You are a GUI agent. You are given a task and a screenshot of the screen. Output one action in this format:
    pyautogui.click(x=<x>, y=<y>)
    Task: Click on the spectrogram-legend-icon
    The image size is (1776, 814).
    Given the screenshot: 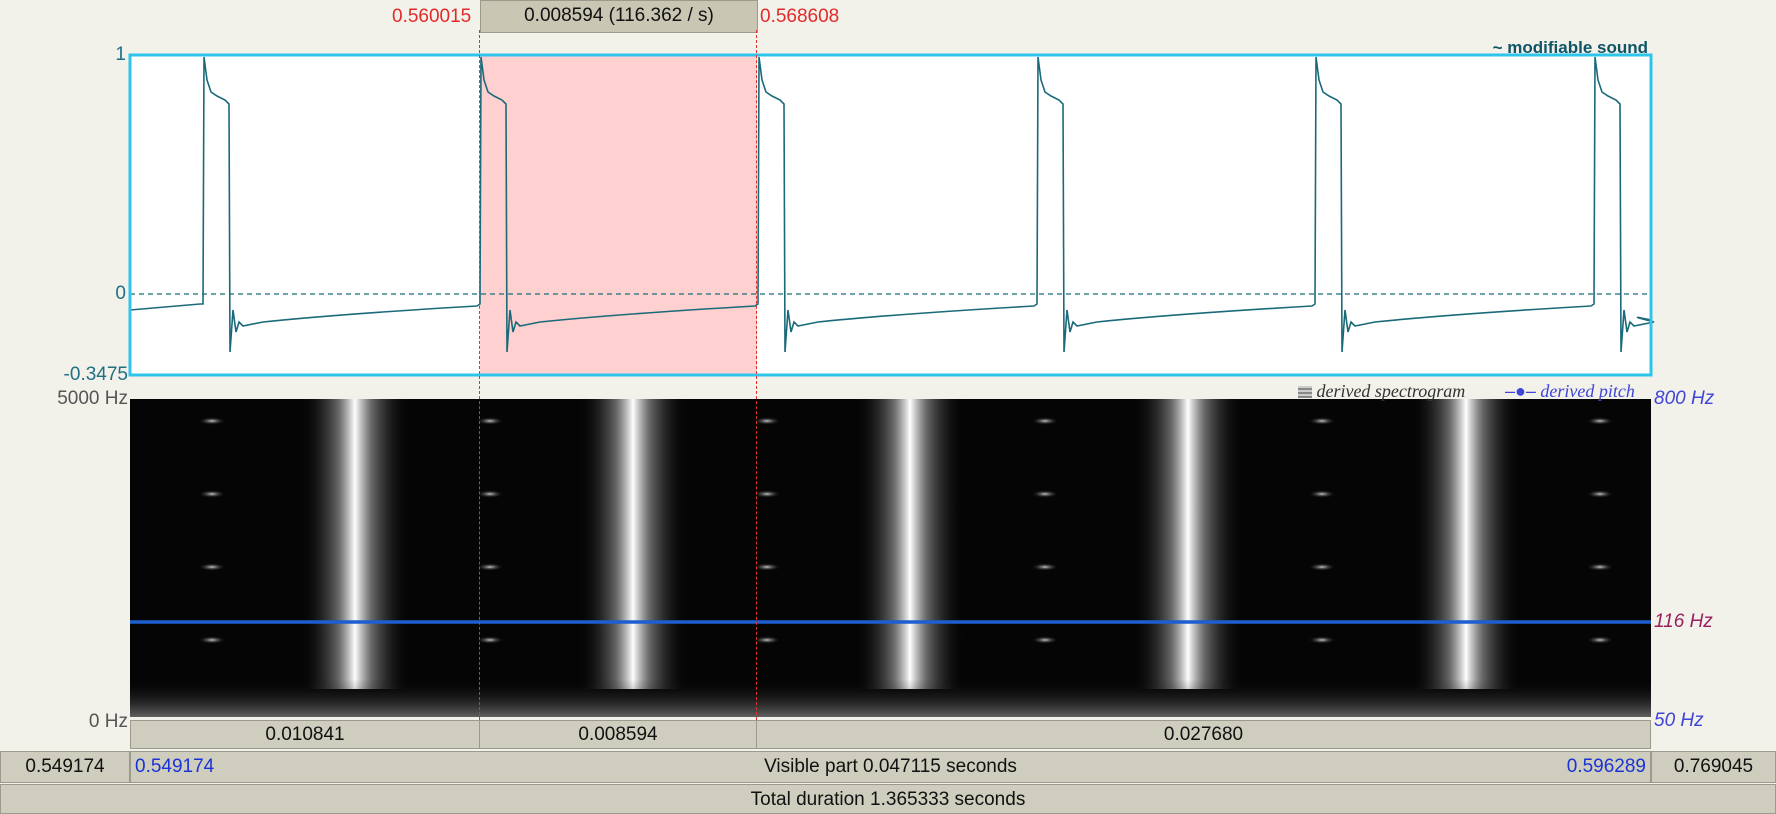 What is the action you would take?
    pyautogui.click(x=1305, y=392)
    